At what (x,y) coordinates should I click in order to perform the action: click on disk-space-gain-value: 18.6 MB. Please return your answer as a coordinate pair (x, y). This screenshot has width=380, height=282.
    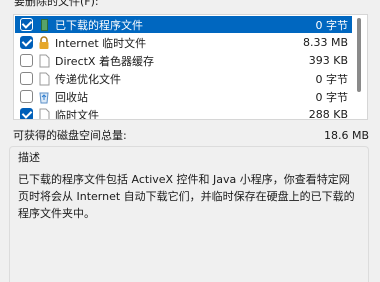
    Looking at the image, I should click on (346, 135).